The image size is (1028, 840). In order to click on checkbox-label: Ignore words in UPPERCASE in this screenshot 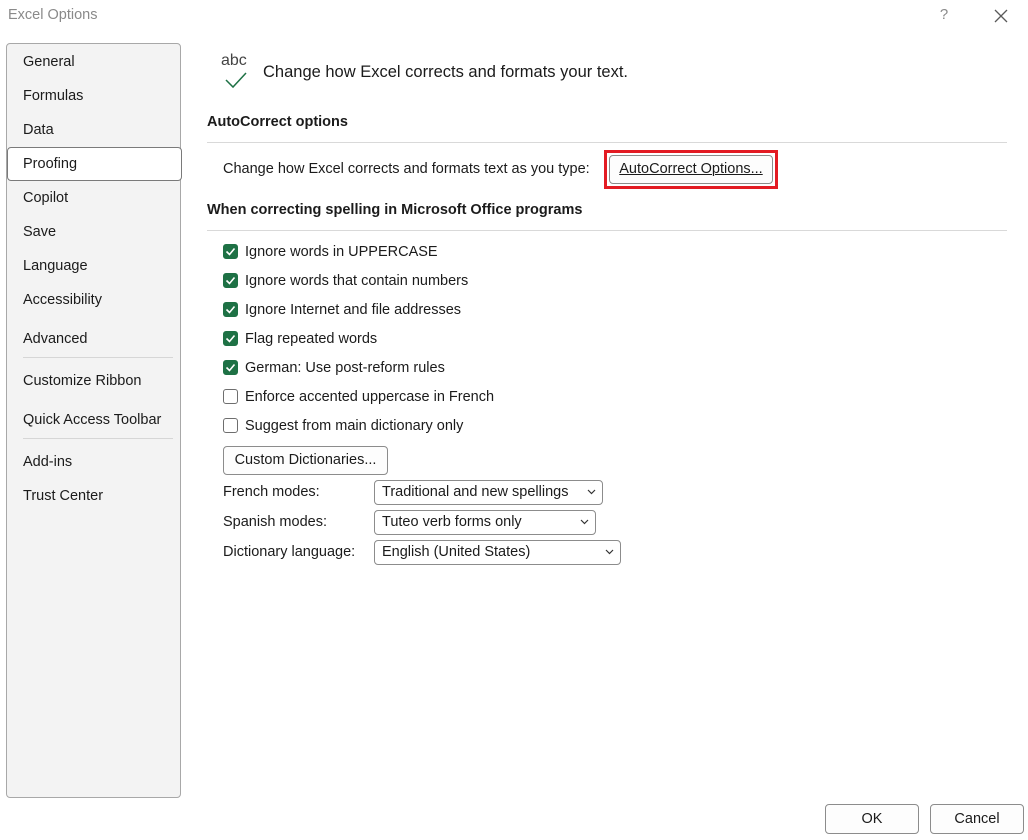, I will do `click(341, 252)`.